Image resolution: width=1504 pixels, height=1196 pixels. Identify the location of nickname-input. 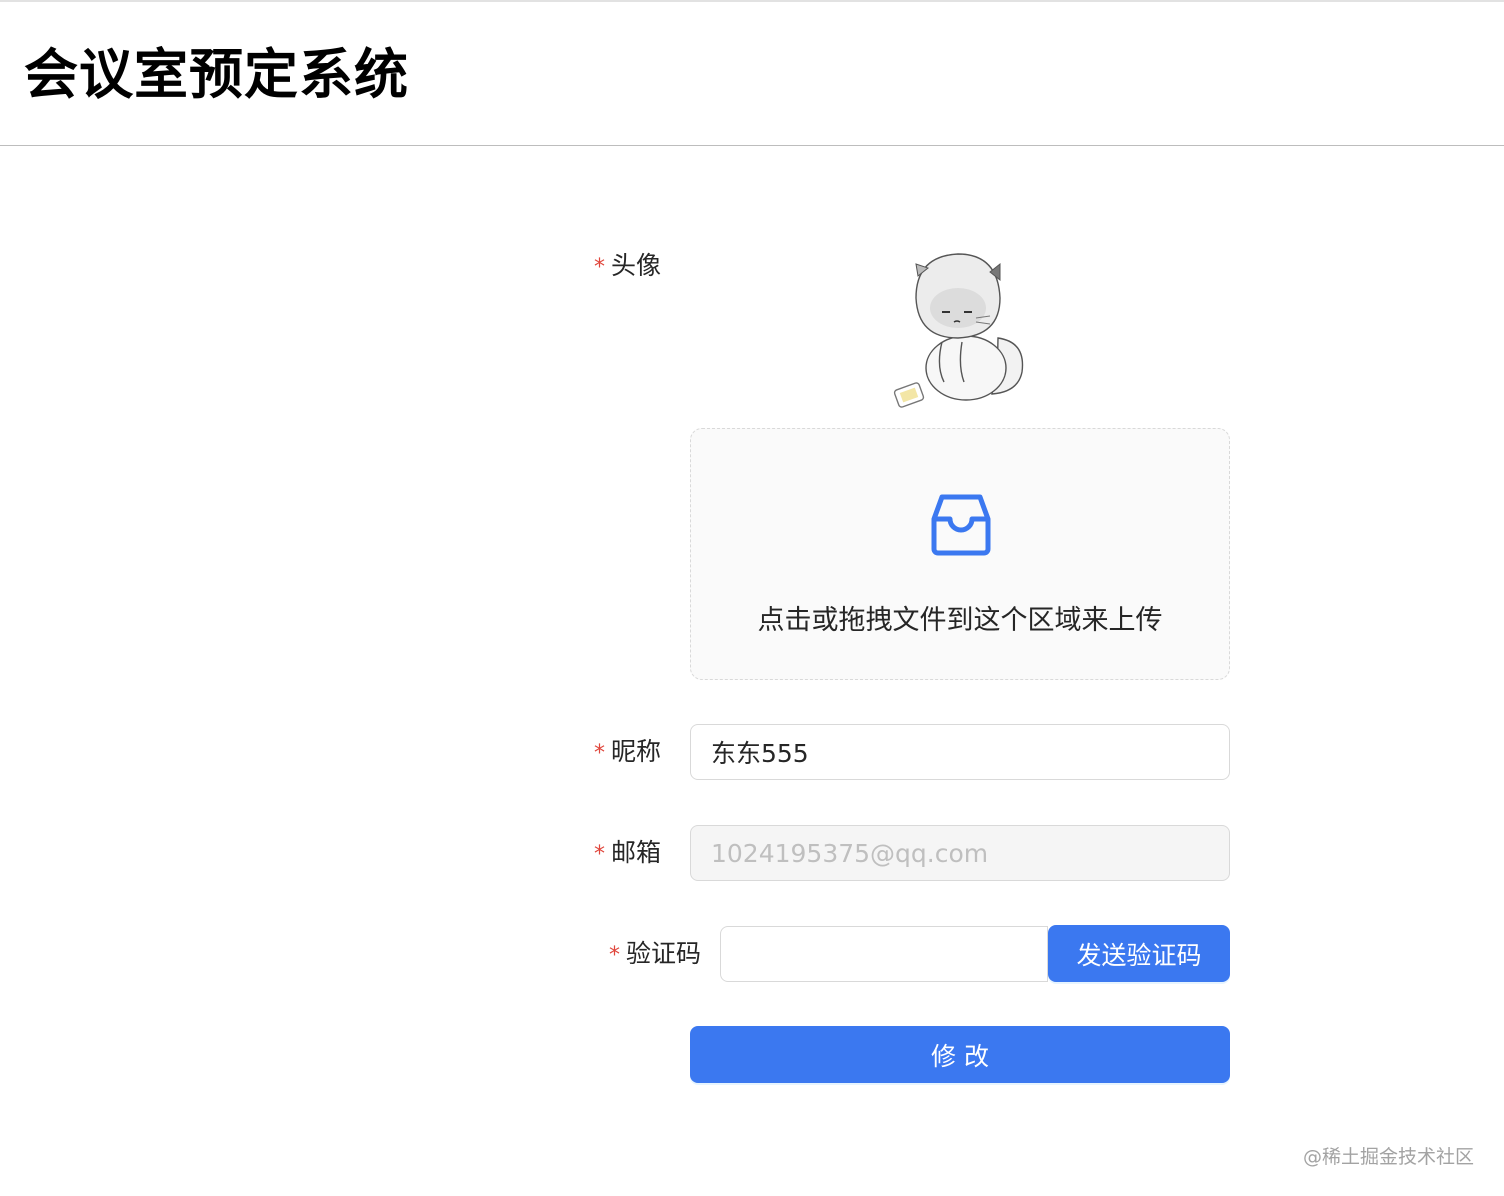
(960, 752).